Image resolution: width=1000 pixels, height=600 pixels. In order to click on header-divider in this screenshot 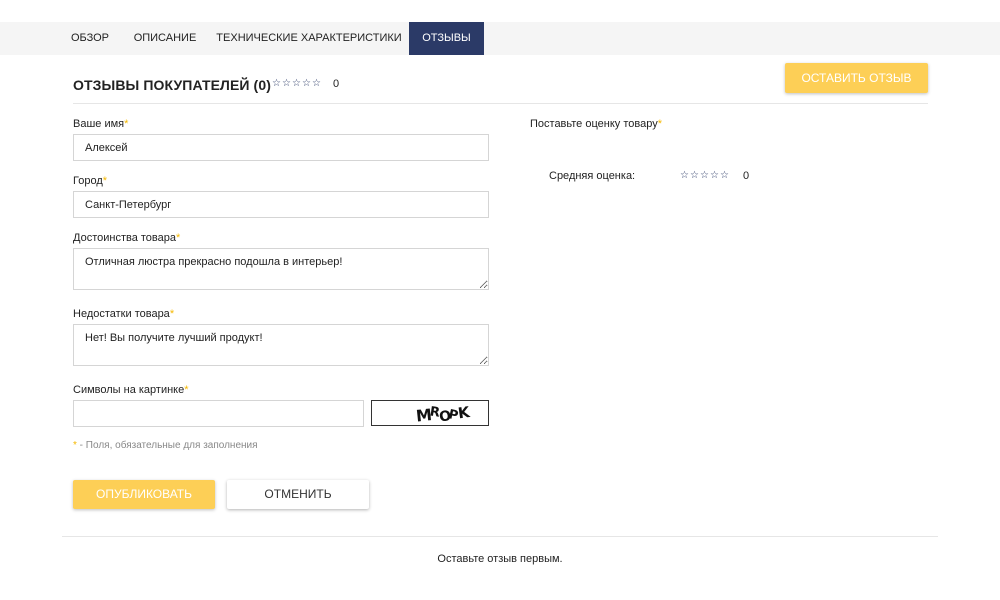, I will do `click(500, 103)`.